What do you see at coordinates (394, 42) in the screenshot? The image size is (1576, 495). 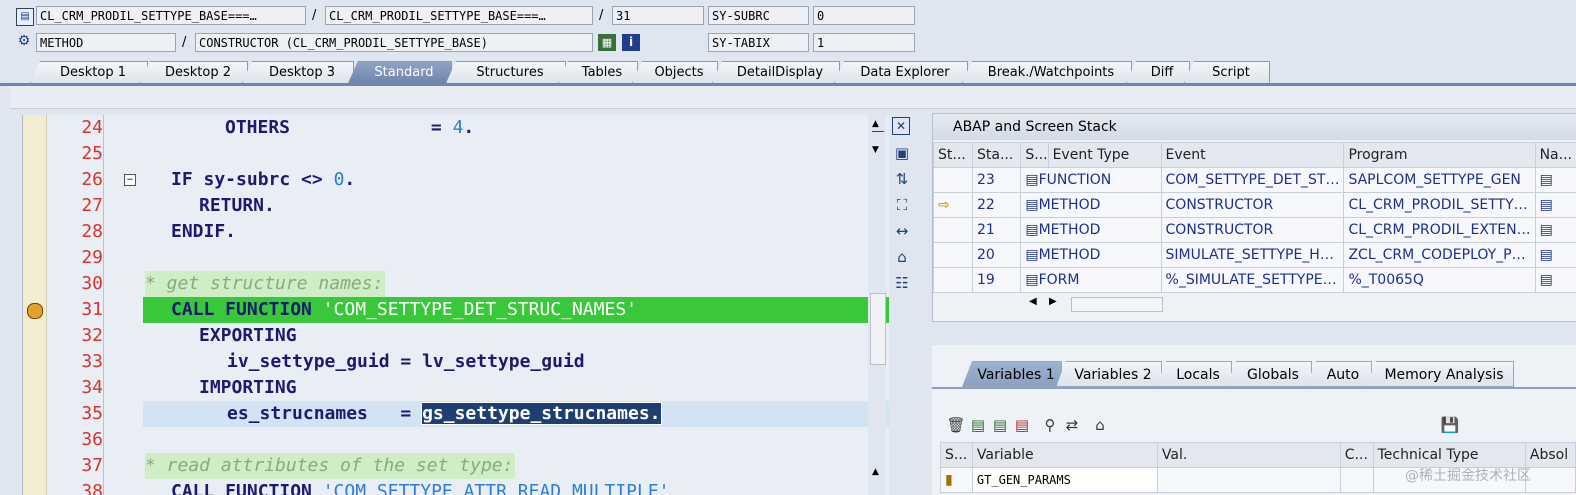 I see `event-field: CONSTRUCTOR (CL_CRM_PRODIL_SETTYPE_BASE)` at bounding box center [394, 42].